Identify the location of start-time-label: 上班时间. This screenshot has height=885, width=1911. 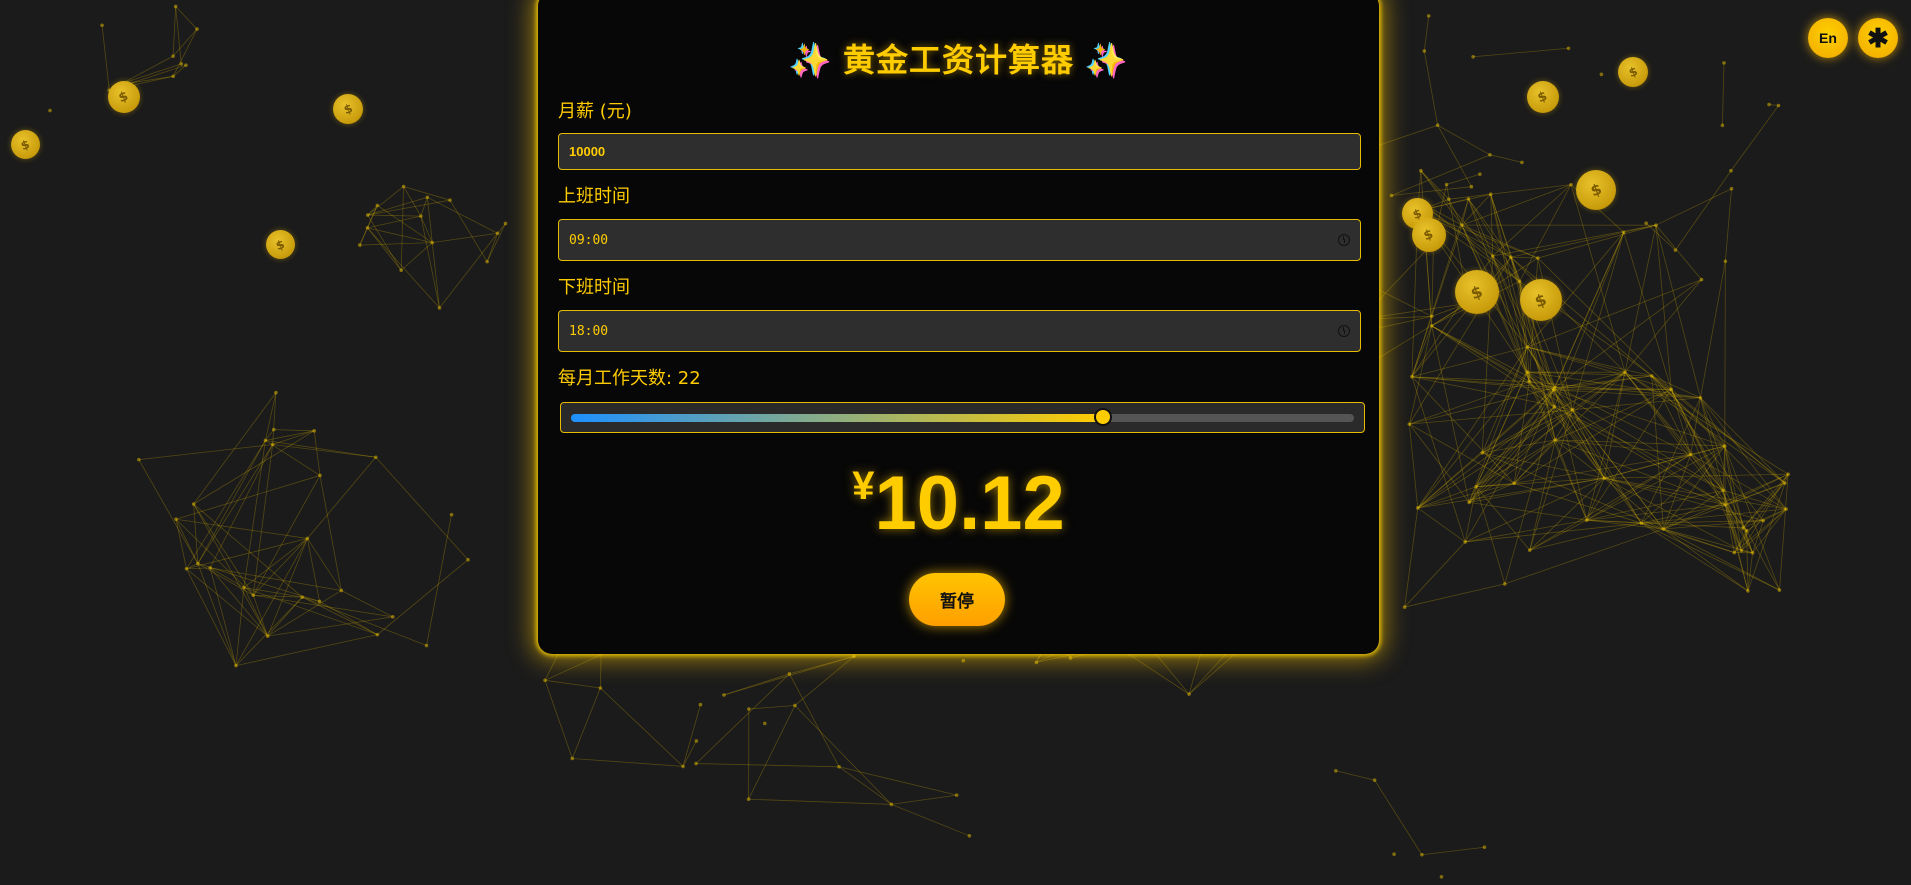
(594, 196).